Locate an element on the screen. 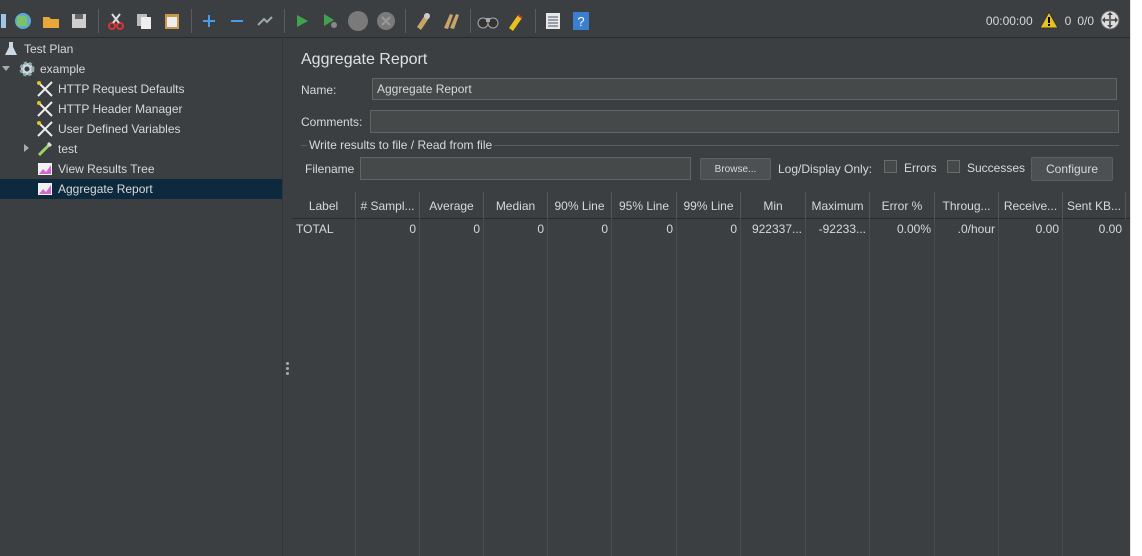  column-header: 99% Line is located at coordinates (709, 205).